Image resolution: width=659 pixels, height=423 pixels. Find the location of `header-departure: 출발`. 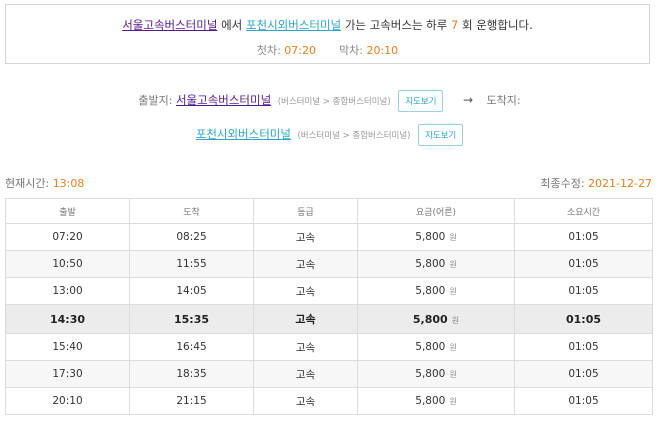

header-departure: 출발 is located at coordinates (67, 211).